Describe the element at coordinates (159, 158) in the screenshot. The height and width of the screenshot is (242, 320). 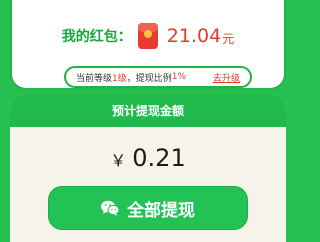
I see `withdraw-amount: 0.21` at that location.